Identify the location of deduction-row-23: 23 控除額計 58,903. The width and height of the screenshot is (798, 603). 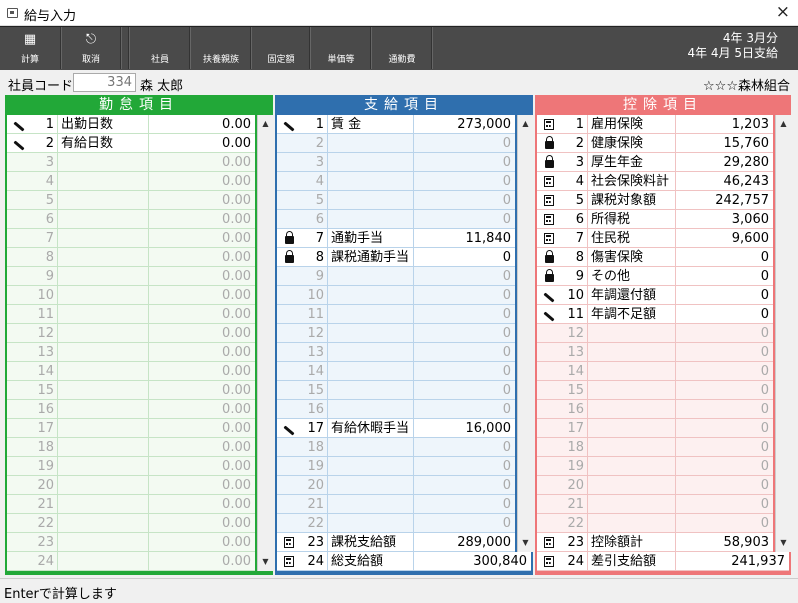
(655, 542).